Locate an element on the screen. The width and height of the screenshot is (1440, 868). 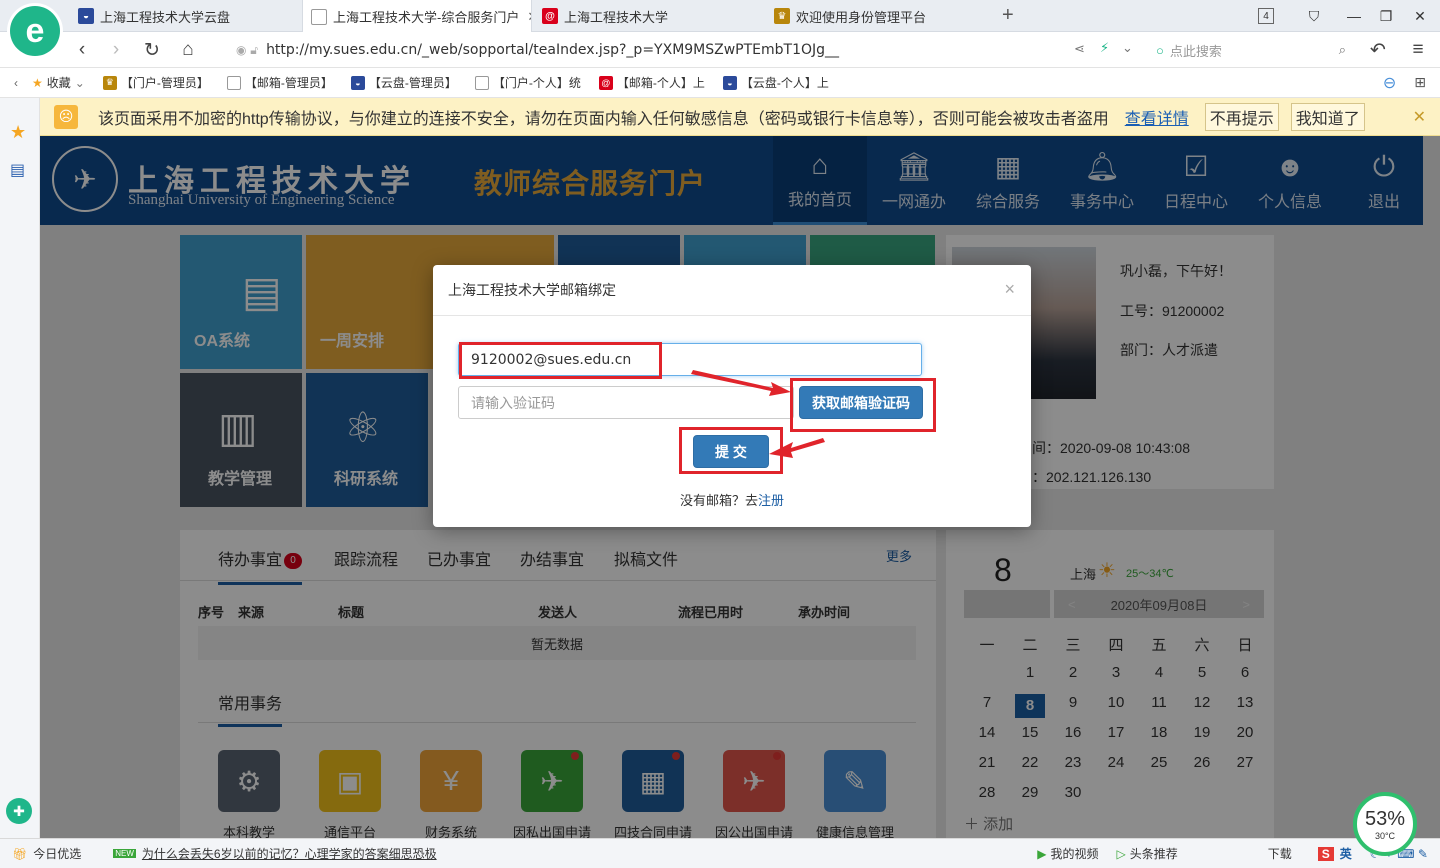
today-pick: 🎁︎ 今日优选 is located at coordinates (46, 853).